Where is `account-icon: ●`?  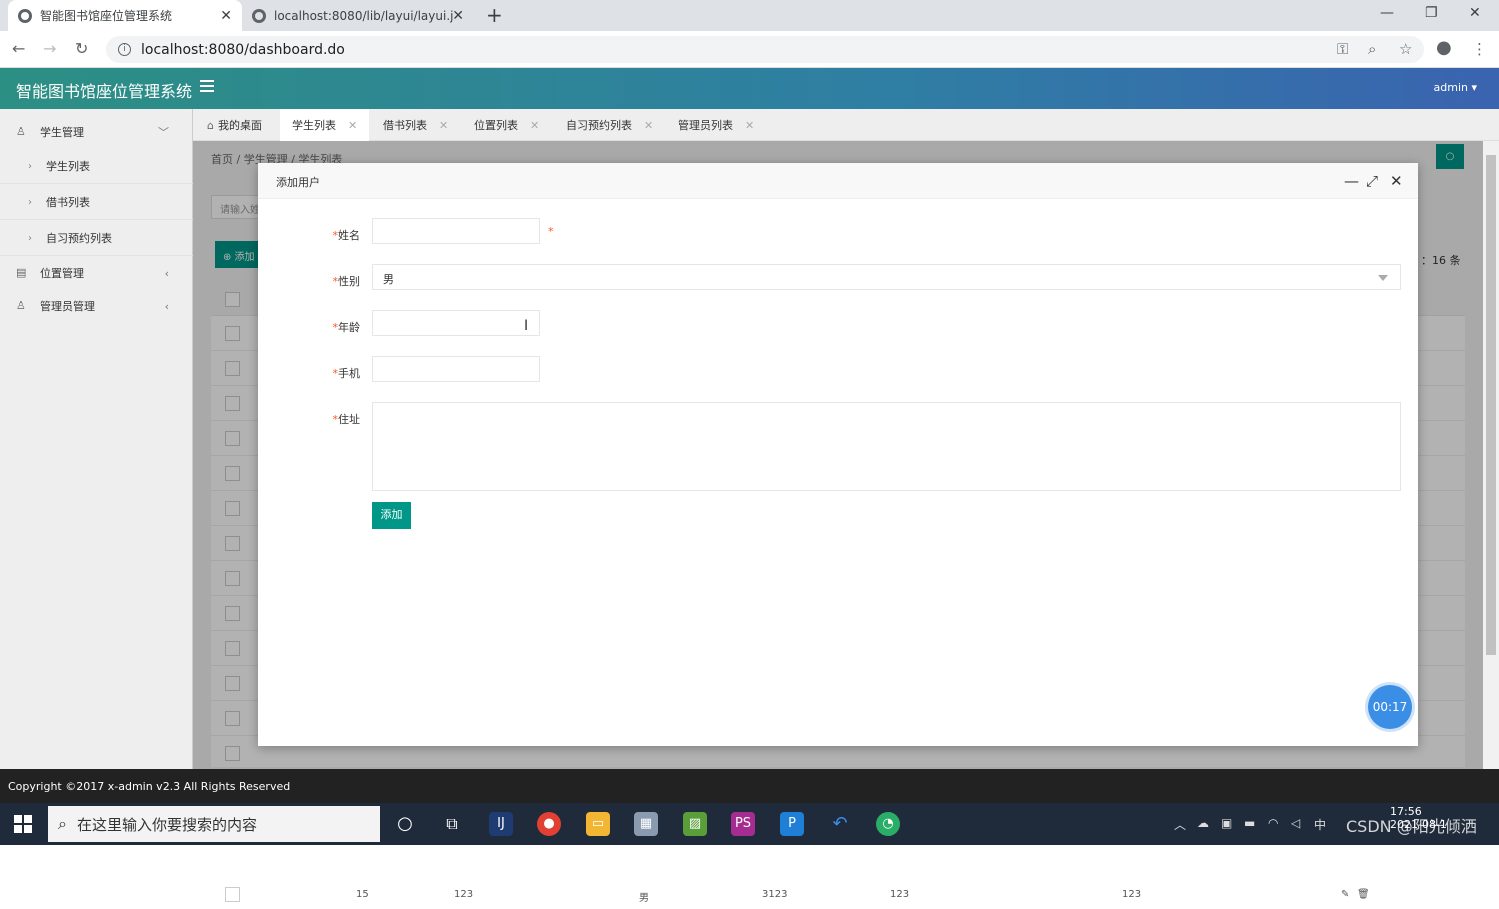
account-icon: ● is located at coordinates (1444, 47).